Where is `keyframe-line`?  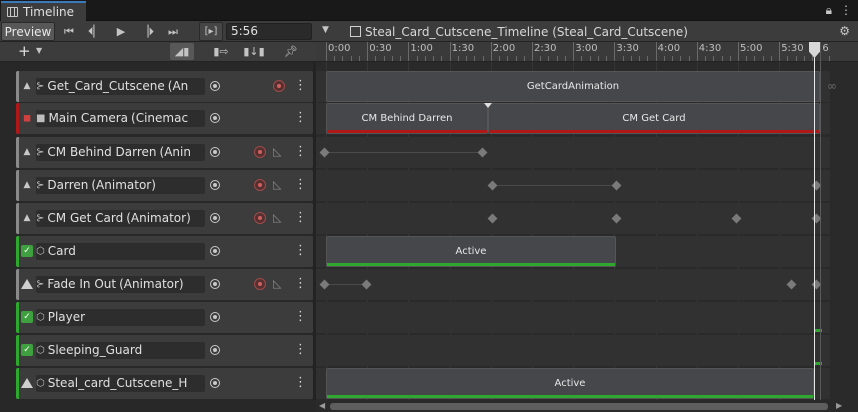 keyframe-line is located at coordinates (554, 185).